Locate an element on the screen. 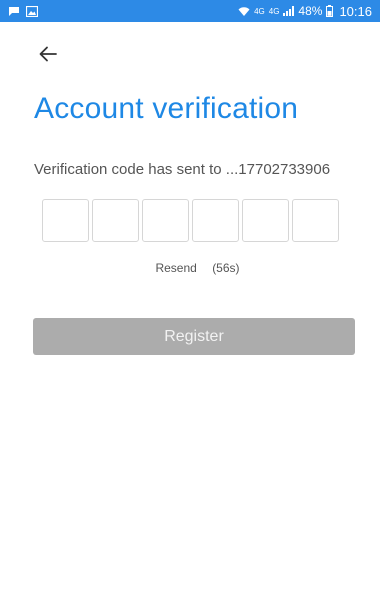 This screenshot has width=380, height=607. signal-icon is located at coordinates (289, 11).